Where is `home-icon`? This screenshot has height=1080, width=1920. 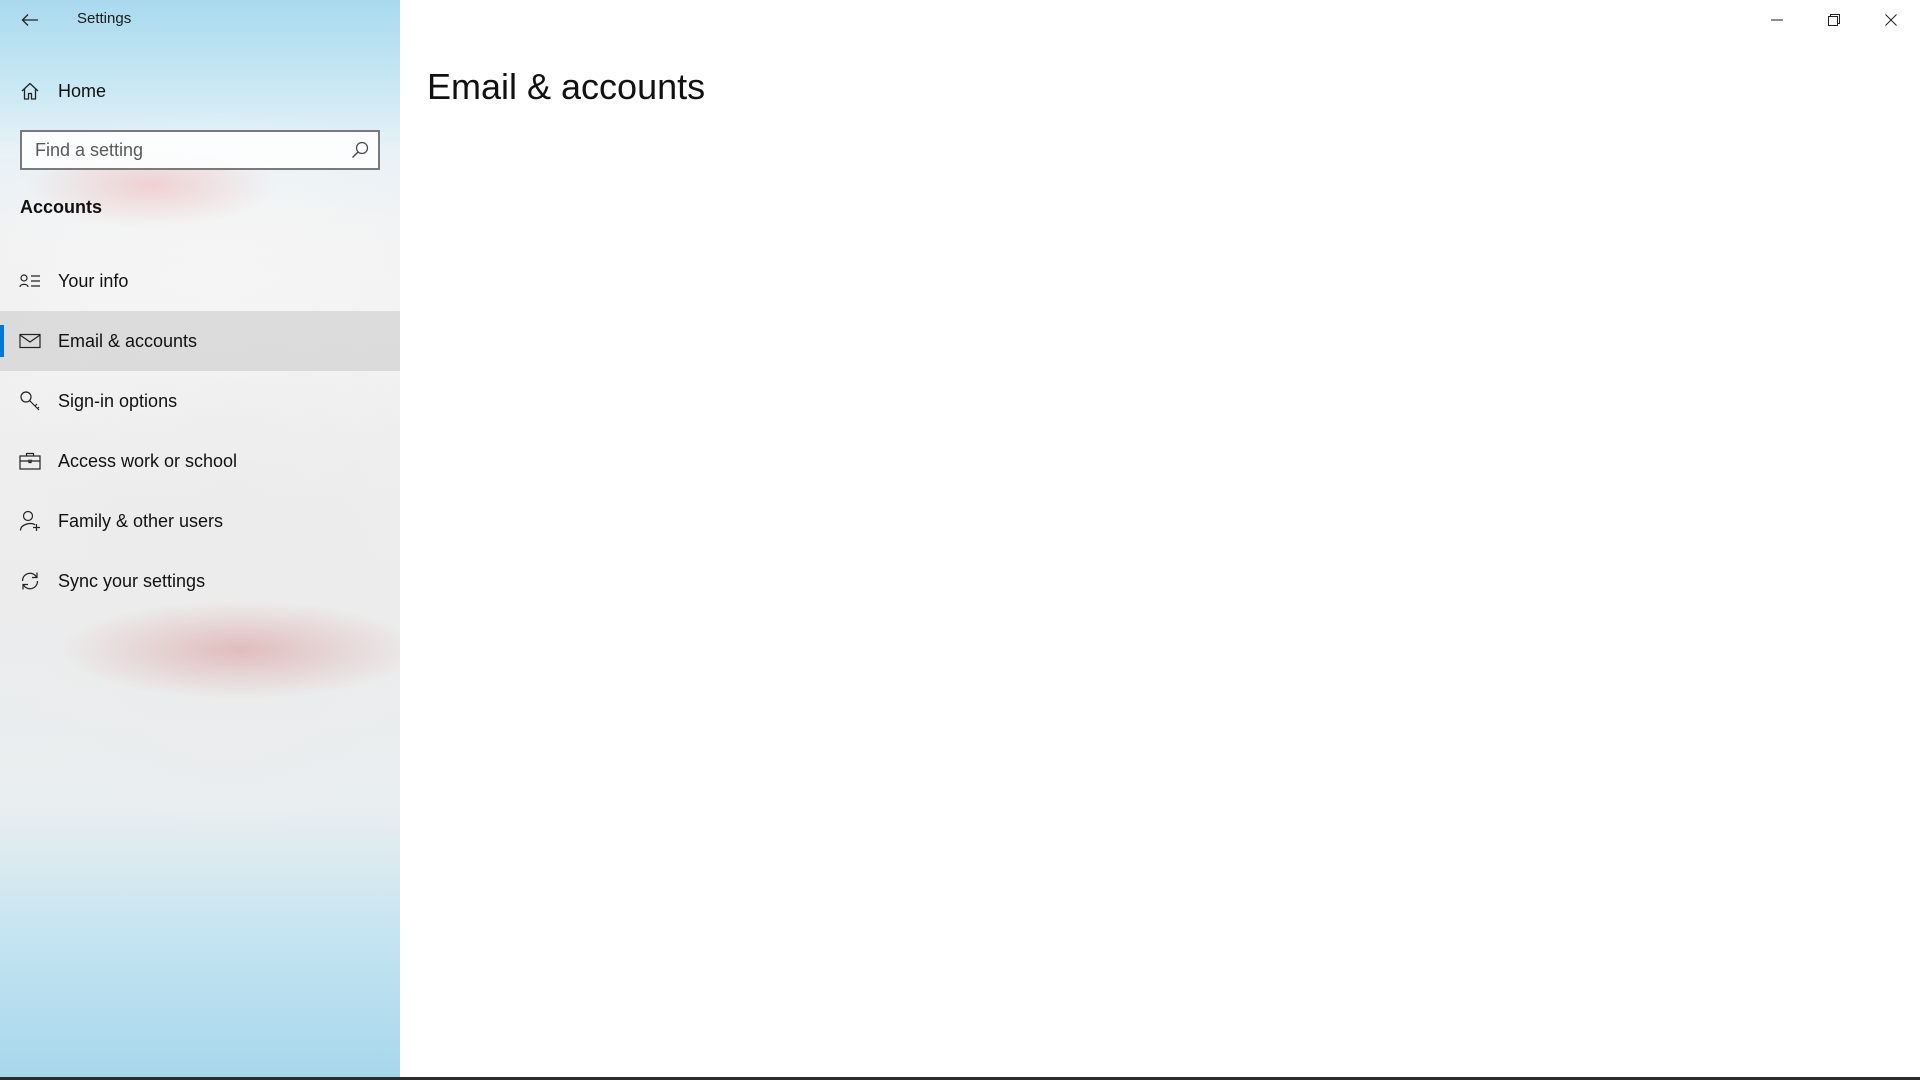 home-icon is located at coordinates (30, 91).